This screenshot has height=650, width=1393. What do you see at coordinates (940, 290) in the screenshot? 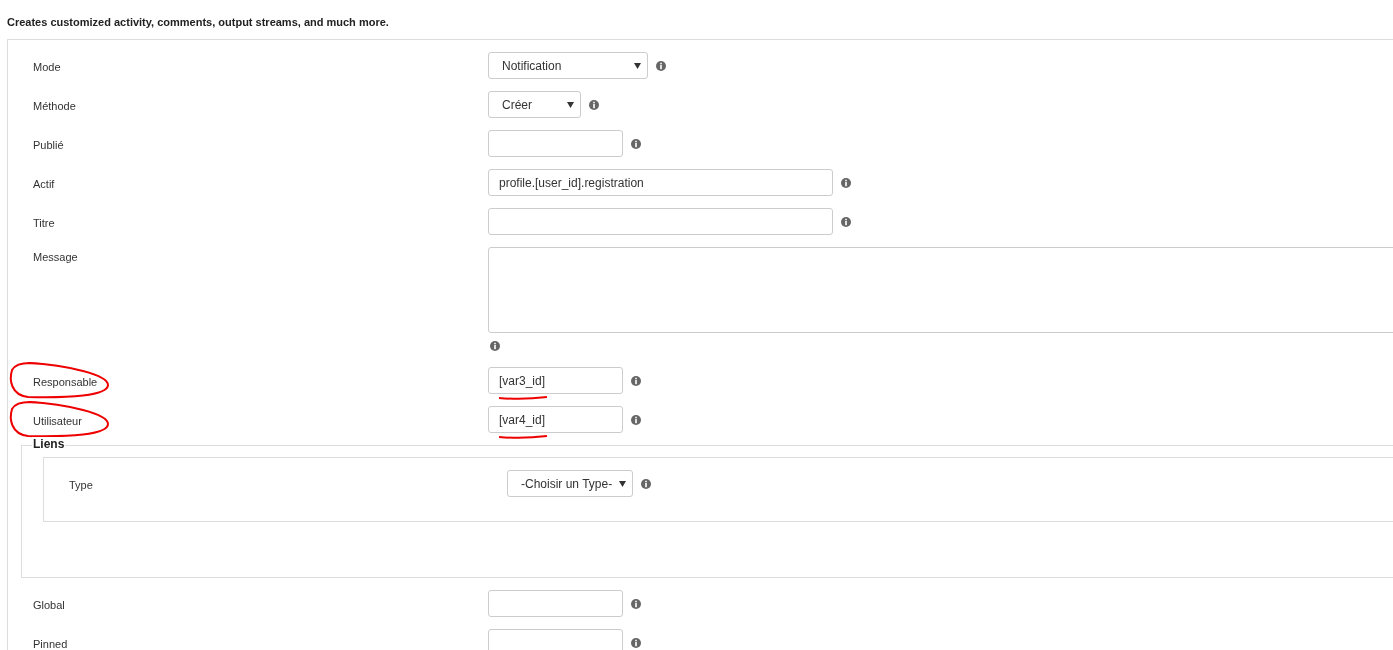
I see `message-field` at bounding box center [940, 290].